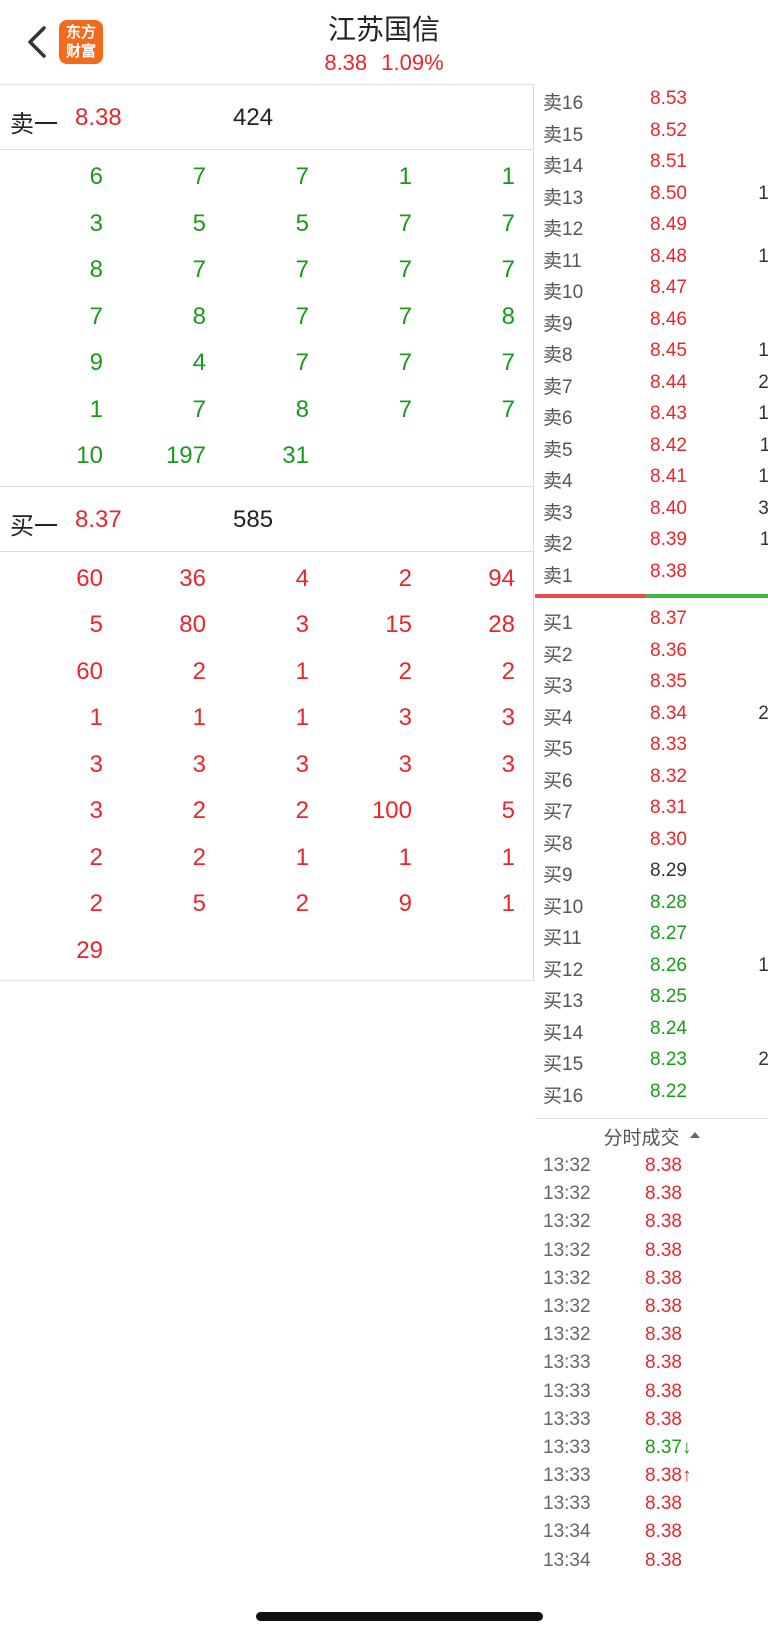  Describe the element at coordinates (302, 409) in the screenshot. I see `queue-cell: 8` at that location.